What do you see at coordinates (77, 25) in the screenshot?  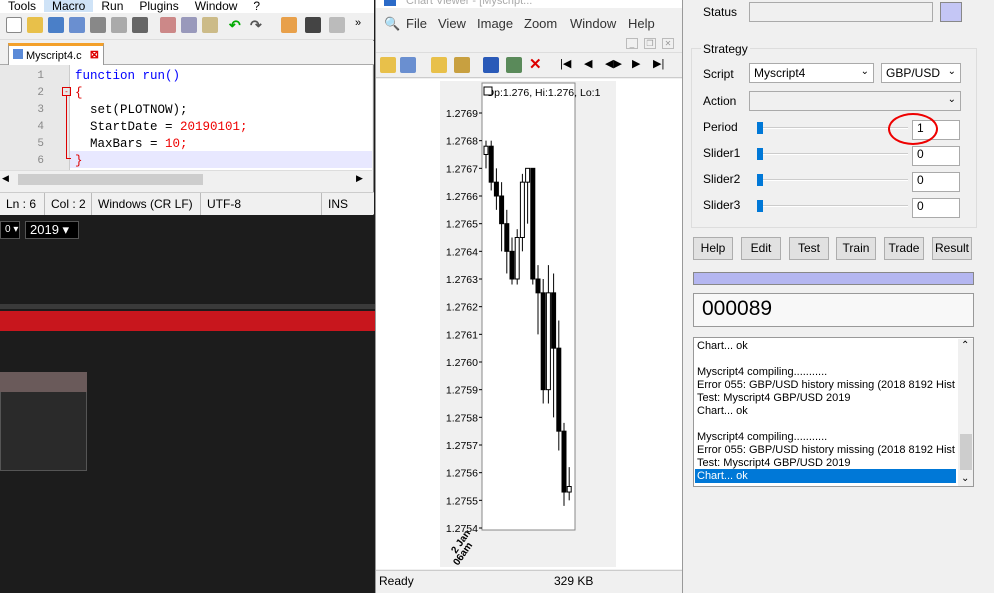 I see `save-all-icon` at bounding box center [77, 25].